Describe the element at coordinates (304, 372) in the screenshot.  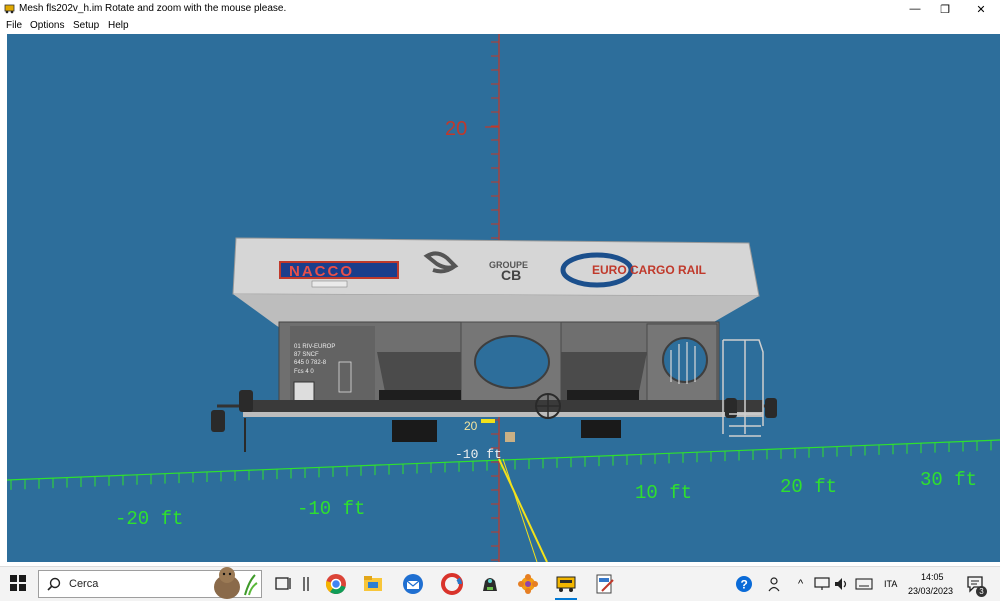
I see `marking-line-4: Fcs 4 0` at that location.